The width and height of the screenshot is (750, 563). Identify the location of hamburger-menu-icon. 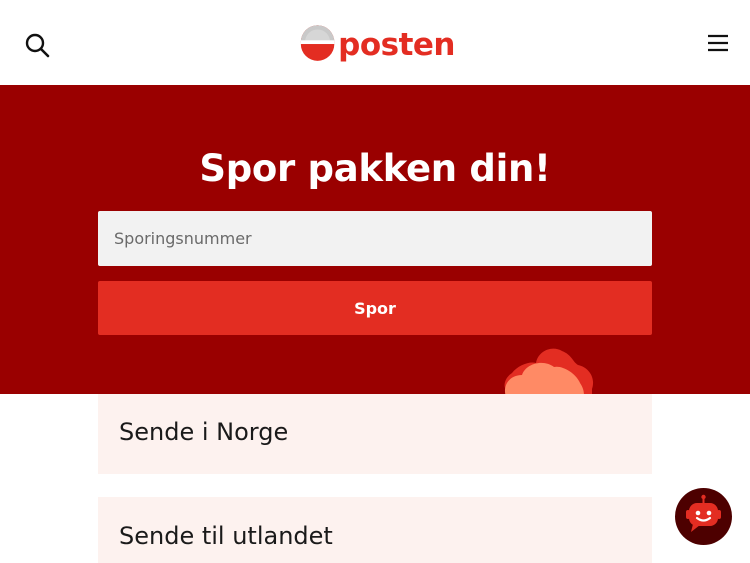
(718, 43).